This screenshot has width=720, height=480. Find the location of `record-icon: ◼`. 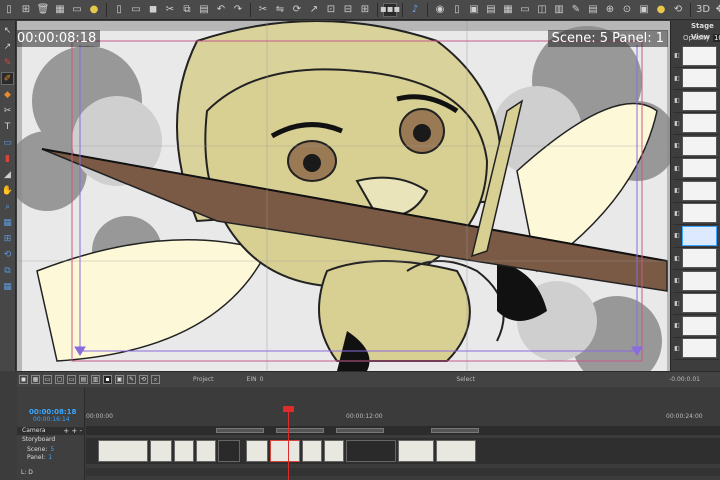

record-icon: ◼ is located at coordinates (23, 379).